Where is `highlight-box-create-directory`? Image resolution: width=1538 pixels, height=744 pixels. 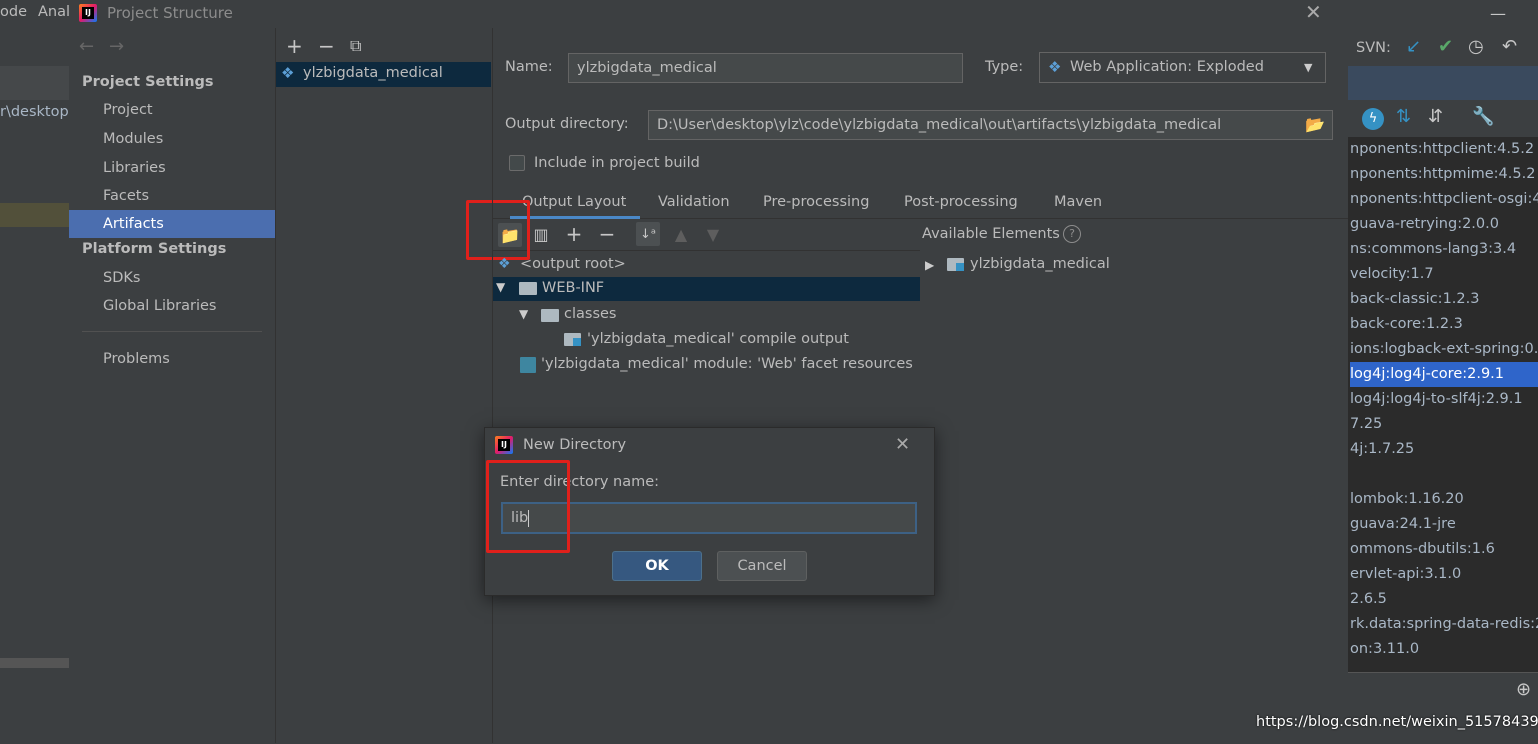 highlight-box-create-directory is located at coordinates (498, 230).